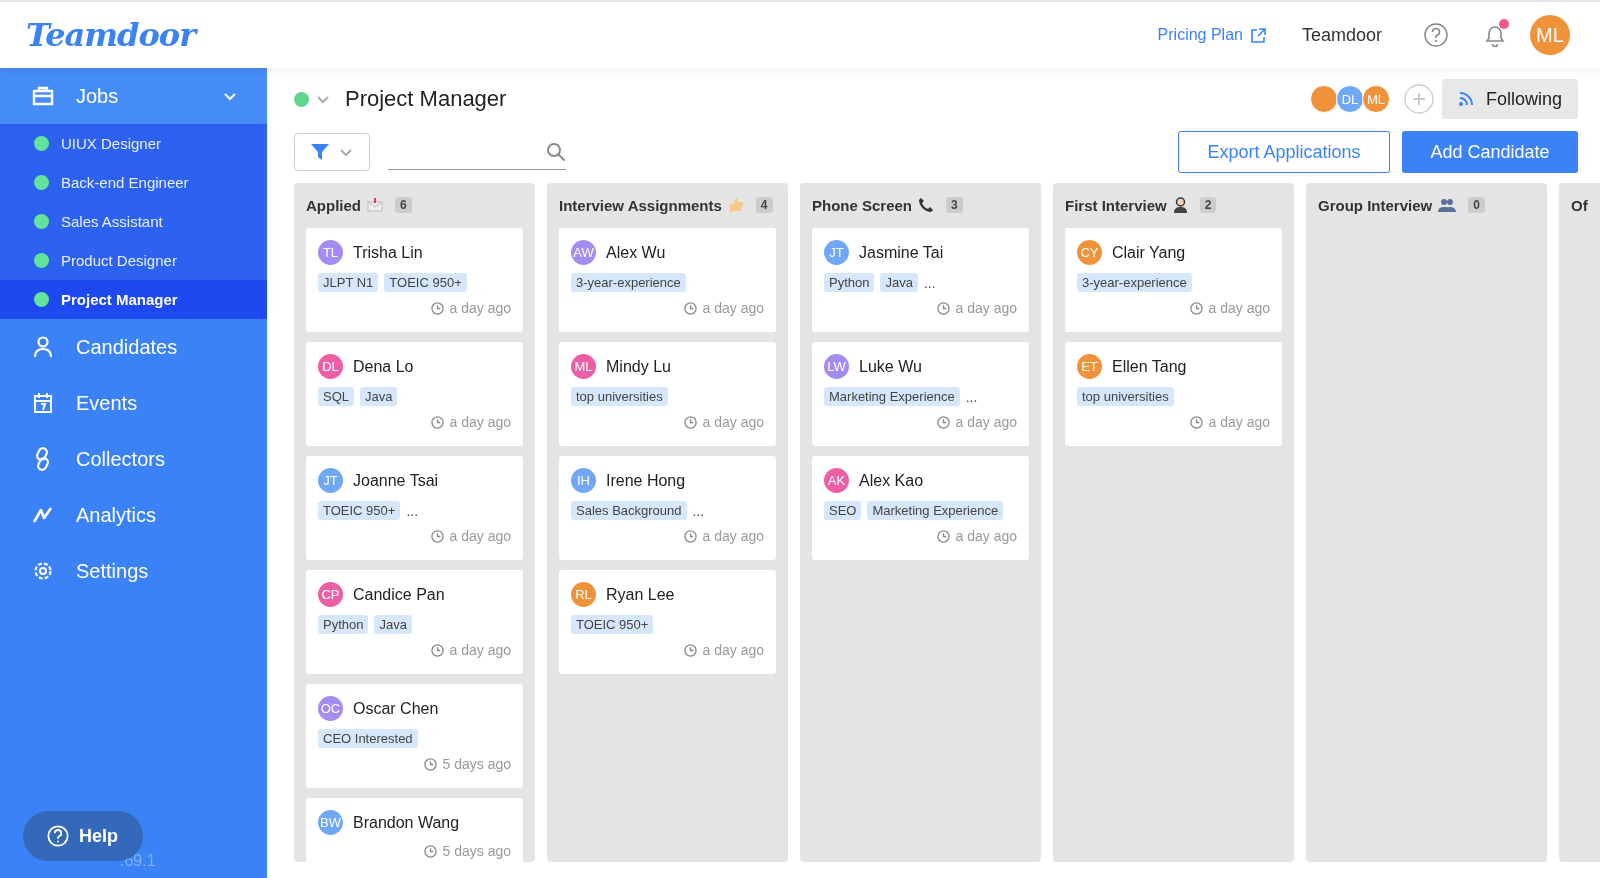  Describe the element at coordinates (388, 252) in the screenshot. I see `candidate-name: Trisha Lin` at that location.